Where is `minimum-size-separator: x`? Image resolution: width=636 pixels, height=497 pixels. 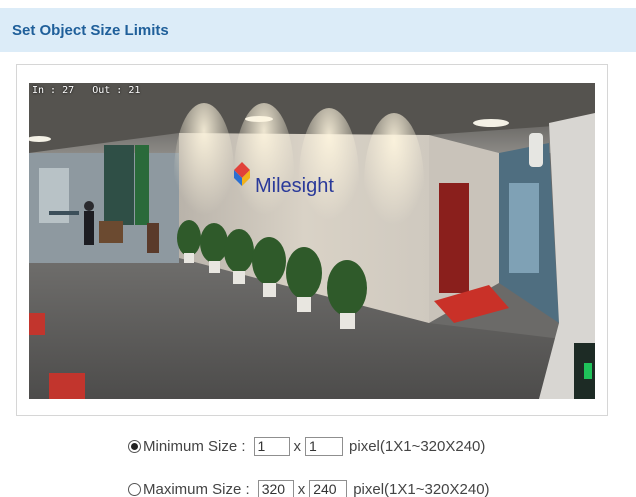 minimum-size-separator: x is located at coordinates (297, 446).